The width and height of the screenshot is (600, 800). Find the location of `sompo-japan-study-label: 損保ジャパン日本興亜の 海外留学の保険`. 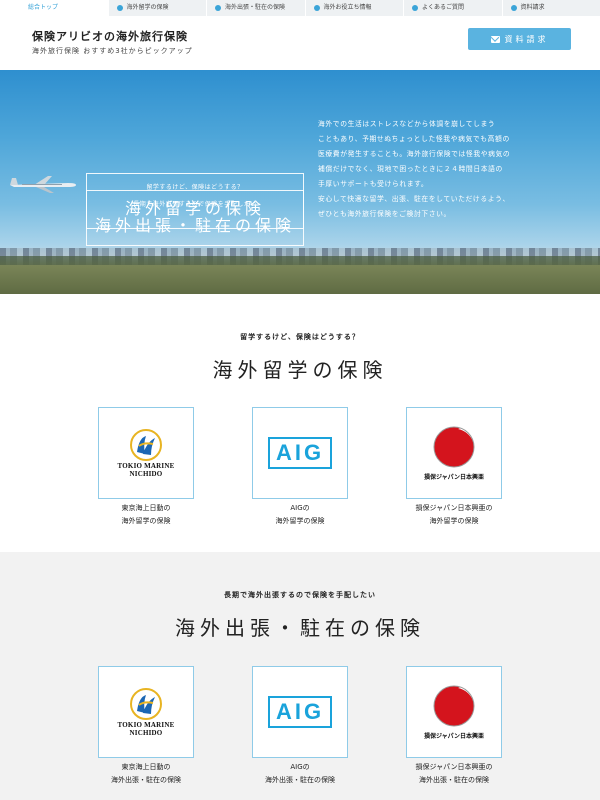

sompo-japan-study-label: 損保ジャパン日本興亜の 海外留学の保険 is located at coordinates (454, 515).